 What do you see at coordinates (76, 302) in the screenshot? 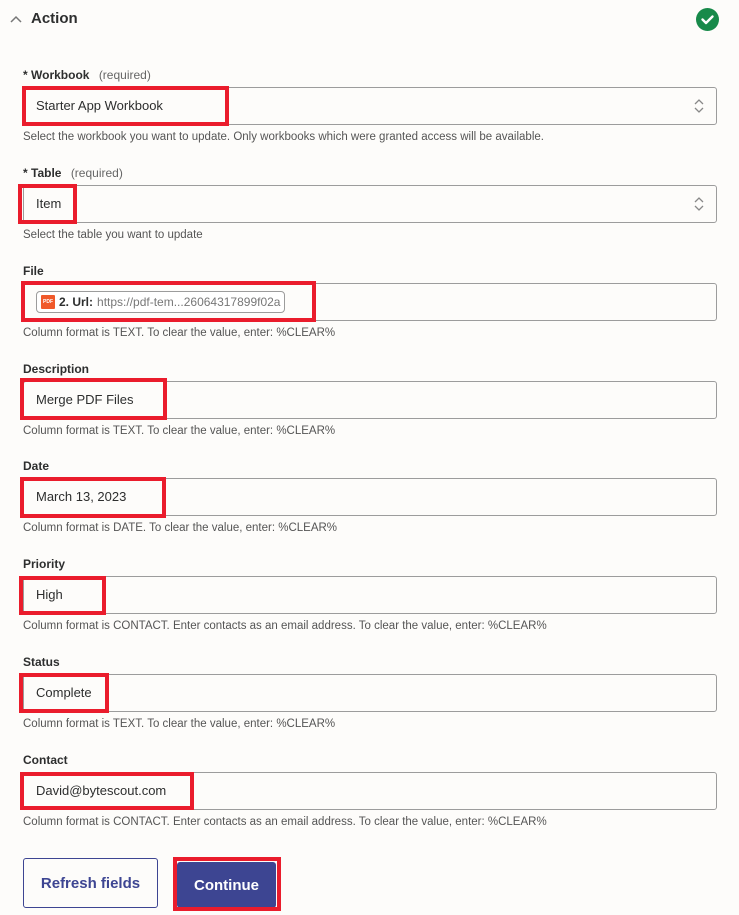
I see `pill-key: 2. Url:` at bounding box center [76, 302].